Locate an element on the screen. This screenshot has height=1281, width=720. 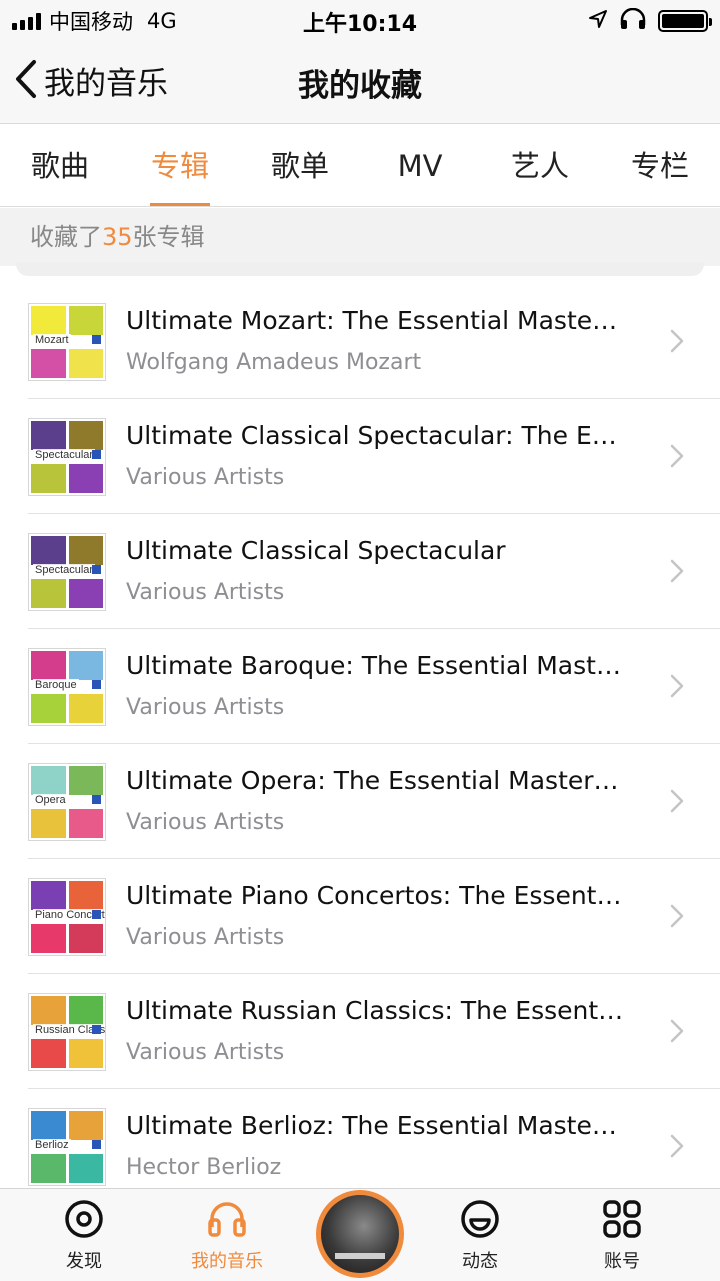
discover-icon is located at coordinates (84, 1221).